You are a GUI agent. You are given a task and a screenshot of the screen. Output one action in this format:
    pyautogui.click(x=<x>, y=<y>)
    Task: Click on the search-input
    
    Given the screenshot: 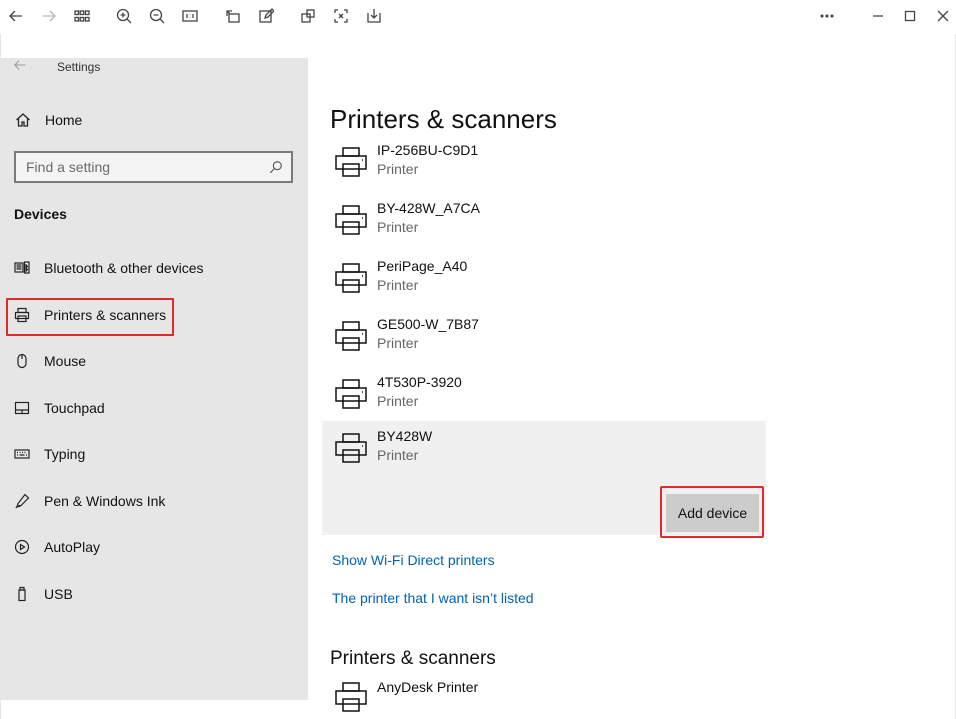 What is the action you would take?
    pyautogui.click(x=143, y=167)
    